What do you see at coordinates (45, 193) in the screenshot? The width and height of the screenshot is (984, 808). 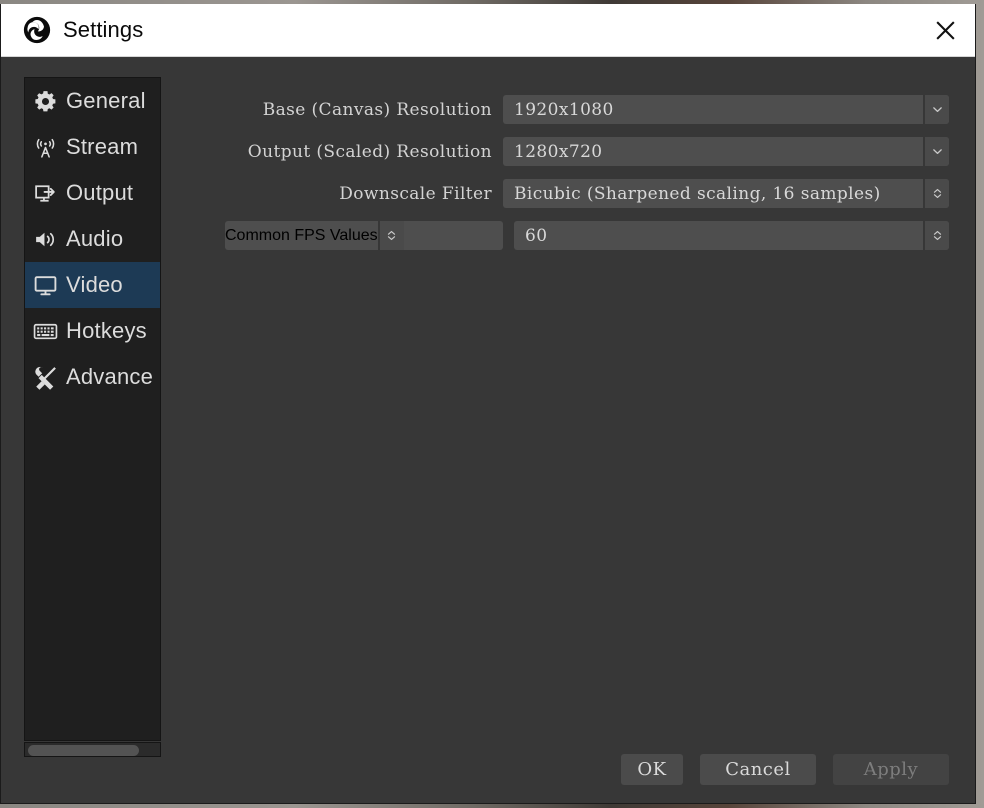 I see `output-icon` at bounding box center [45, 193].